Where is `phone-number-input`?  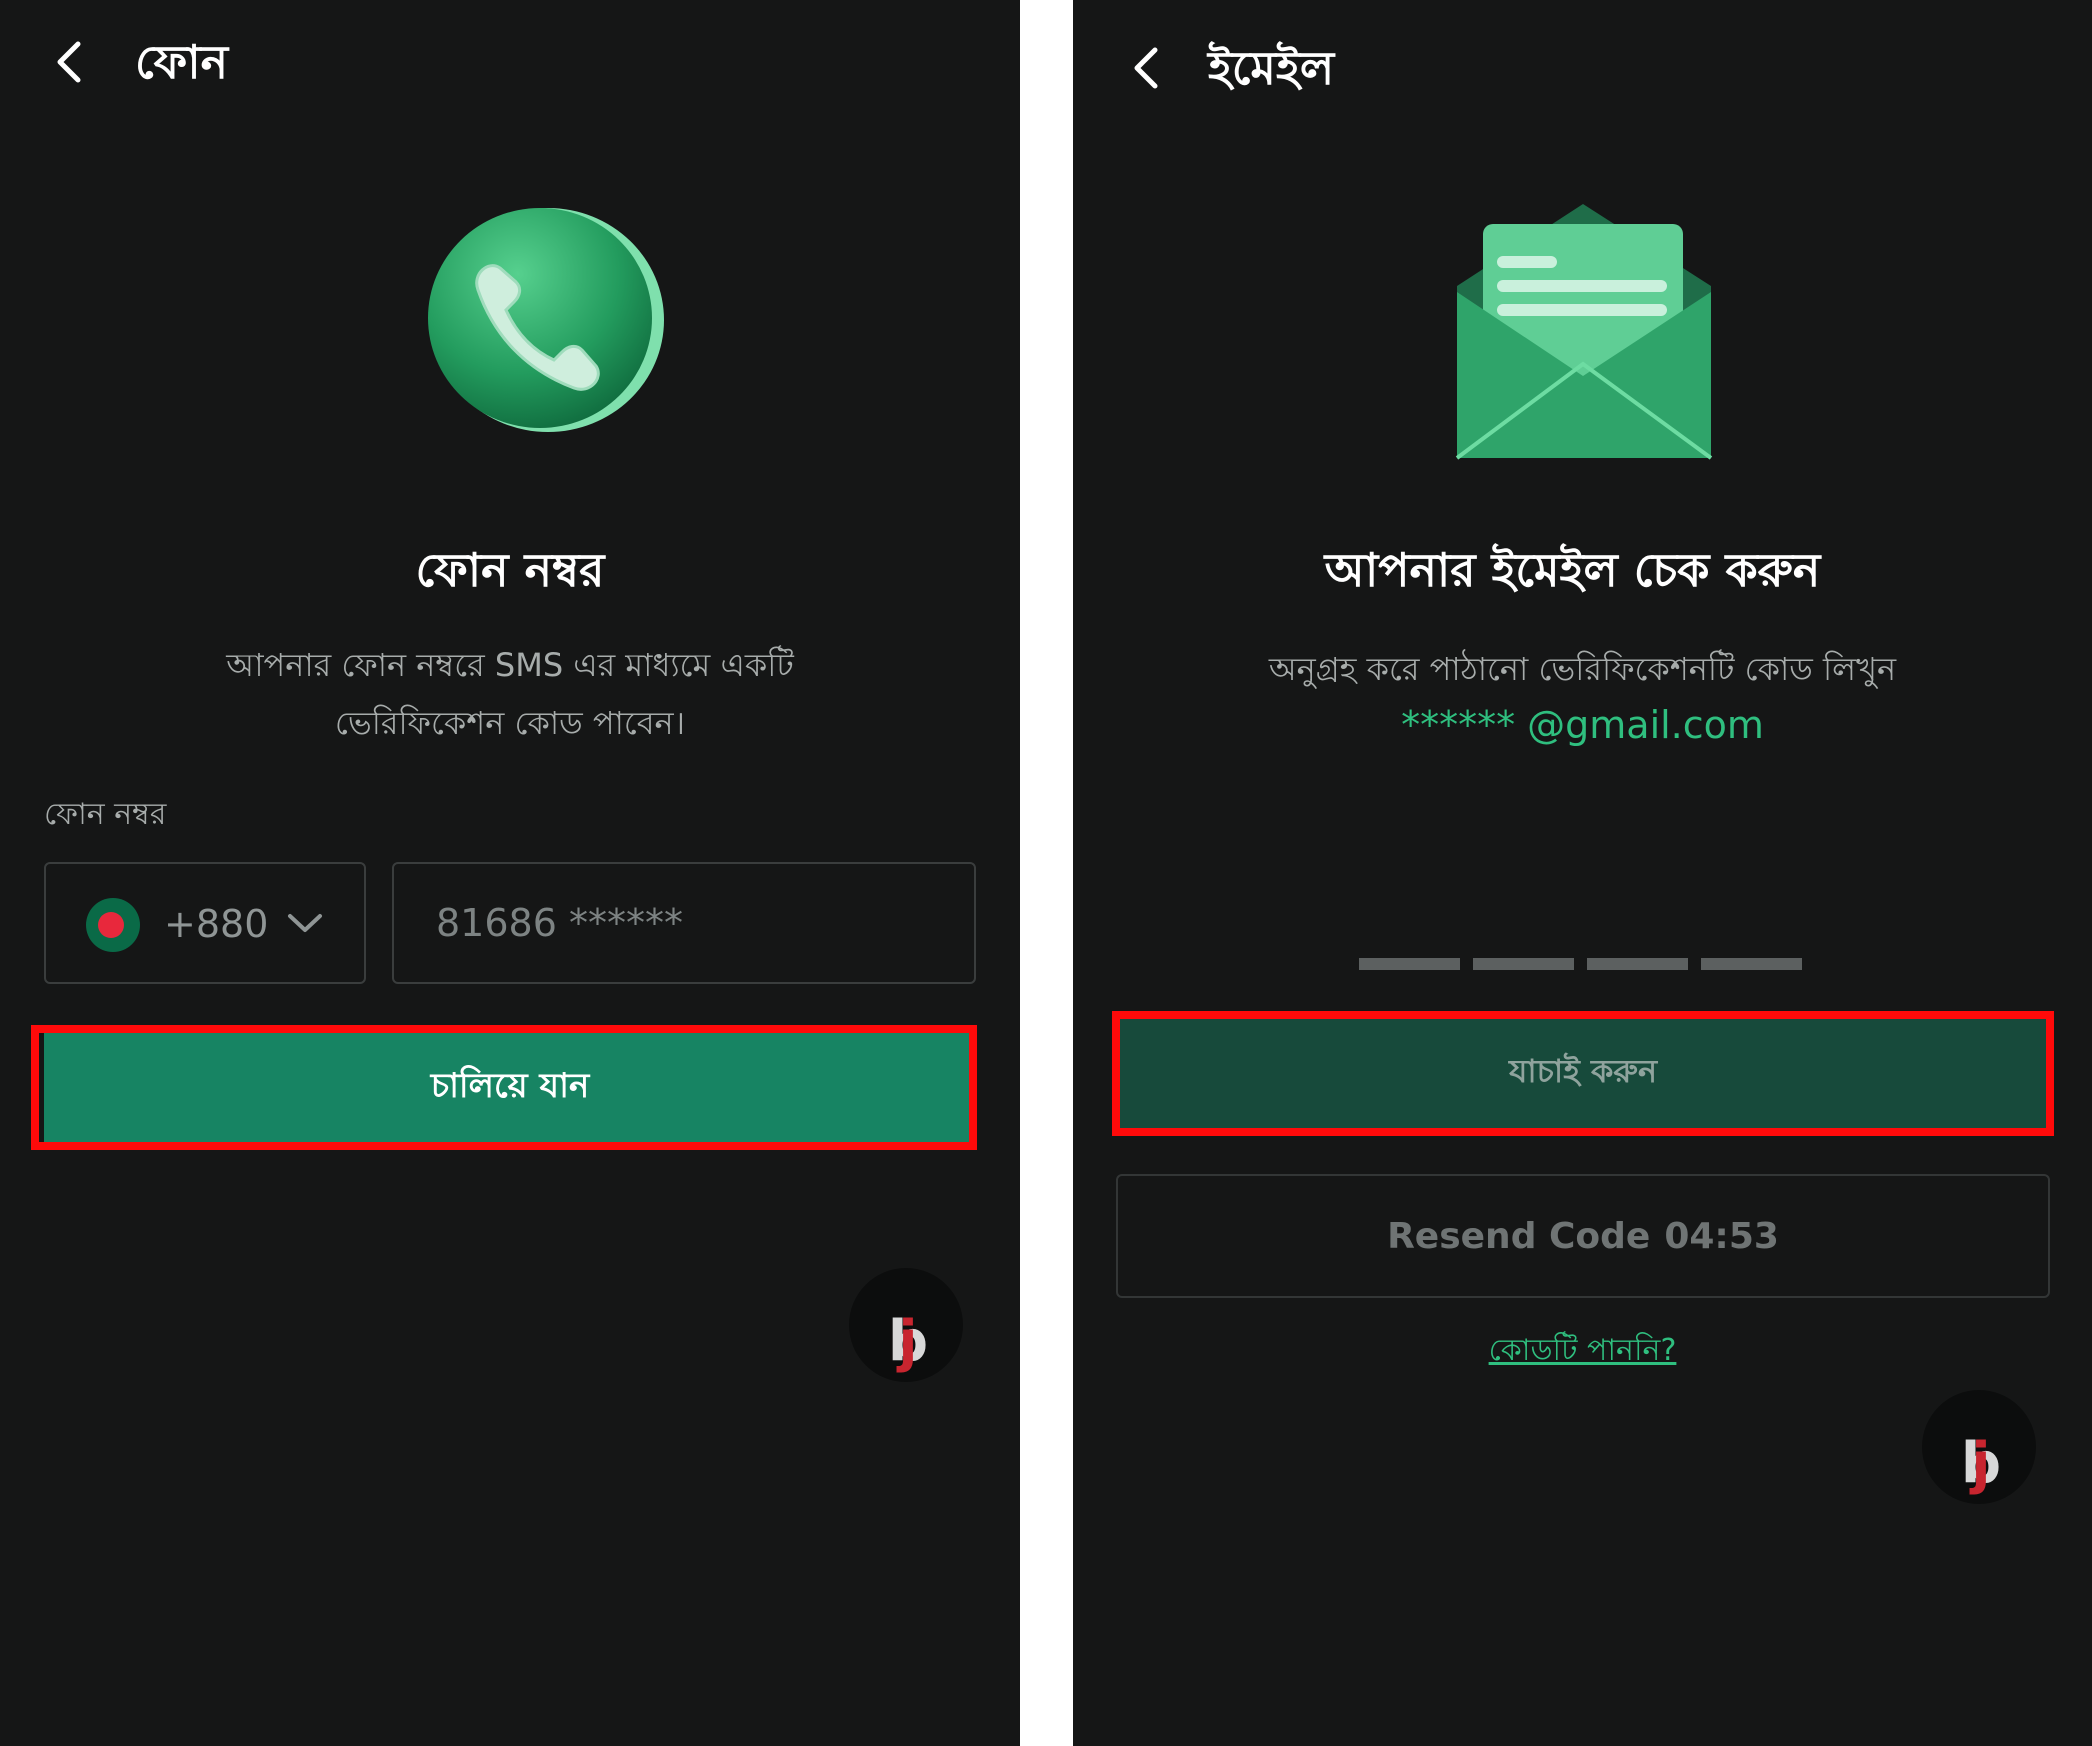 phone-number-input is located at coordinates (684, 923).